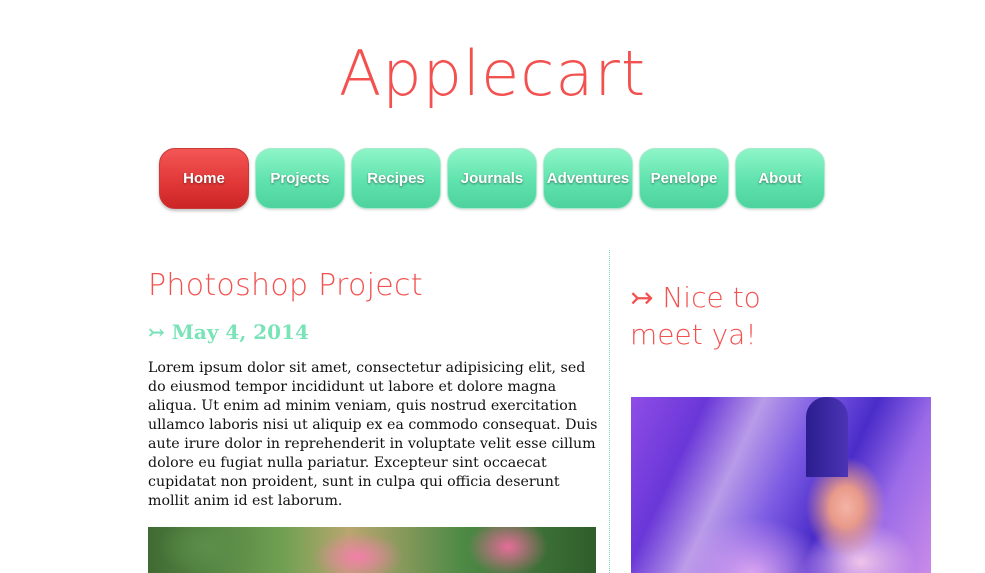  I want to click on nav-home-button: Home, so click(204, 178).